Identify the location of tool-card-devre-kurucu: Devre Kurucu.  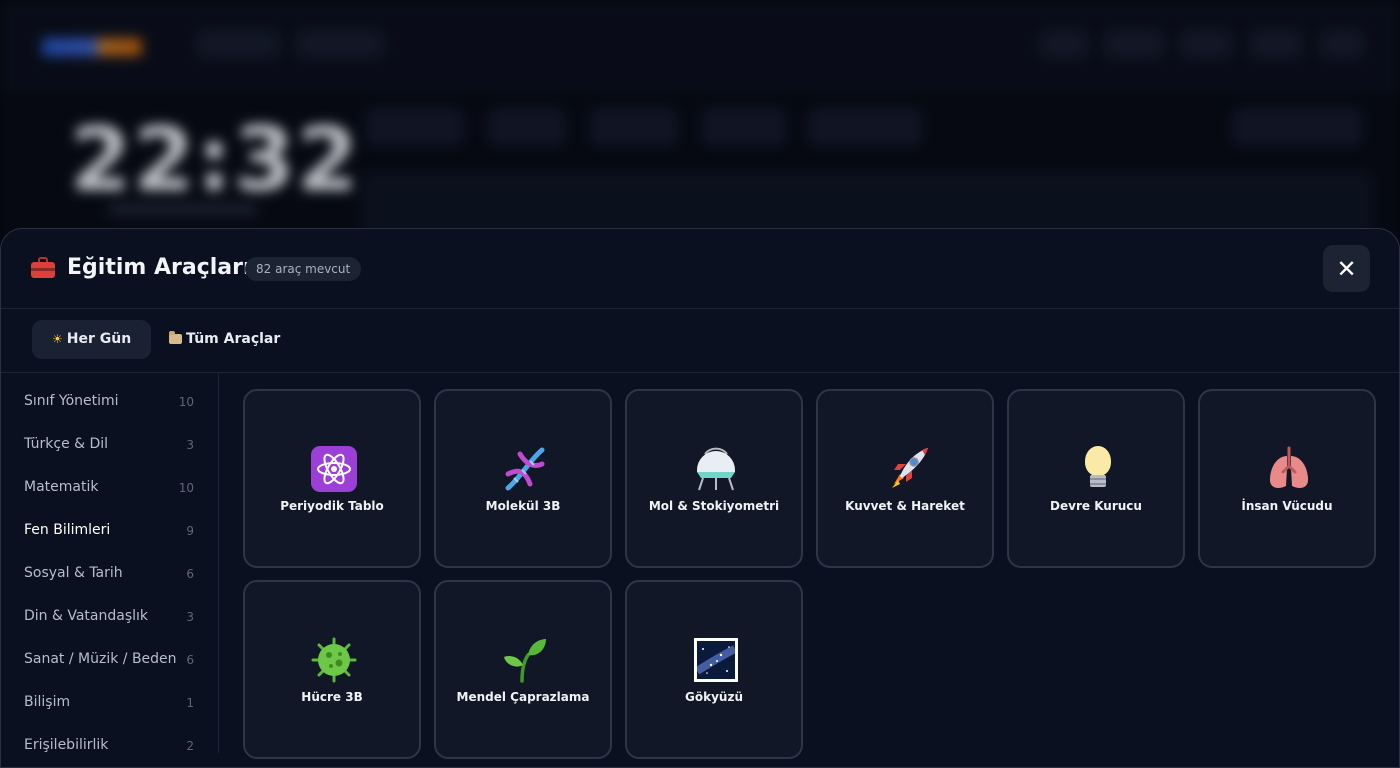
(1096, 478).